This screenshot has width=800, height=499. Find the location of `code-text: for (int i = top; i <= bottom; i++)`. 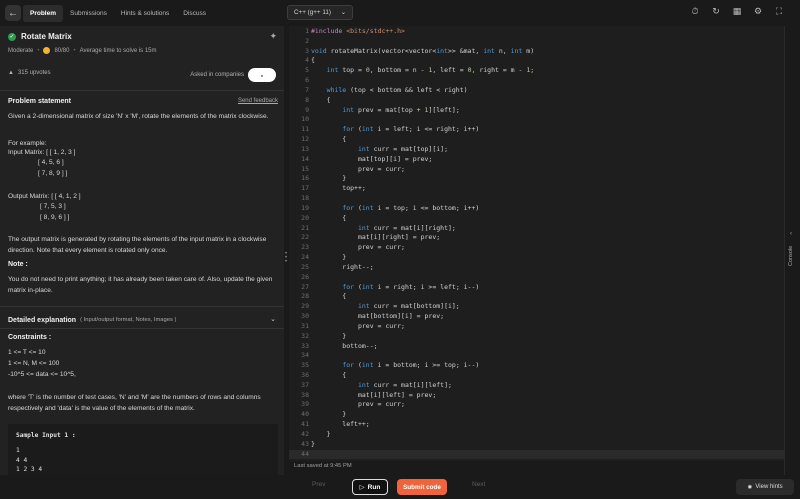

code-text: for (int i = top; i <= bottom; i++) is located at coordinates (394, 209).